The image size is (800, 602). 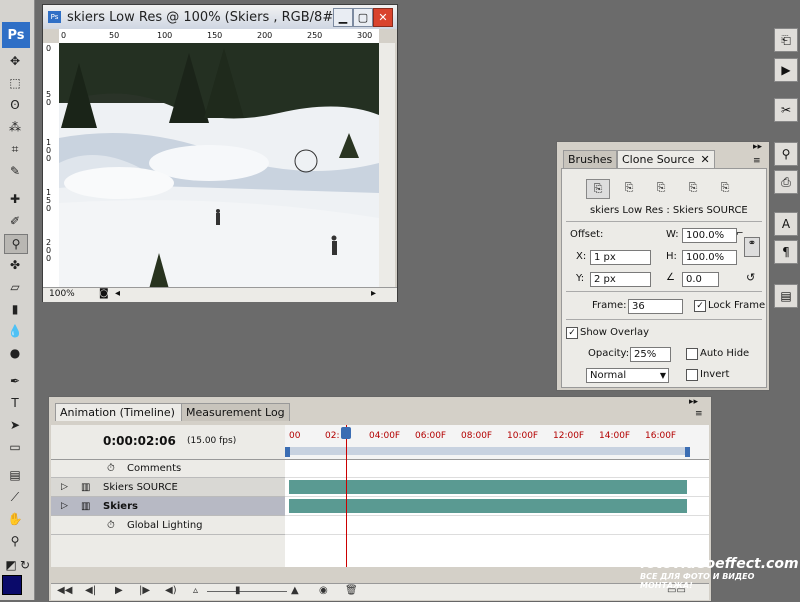 What do you see at coordinates (168, 487) in the screenshot?
I see `layer-row-skiers-source: ▷ ▥ Skiers SOURCE` at bounding box center [168, 487].